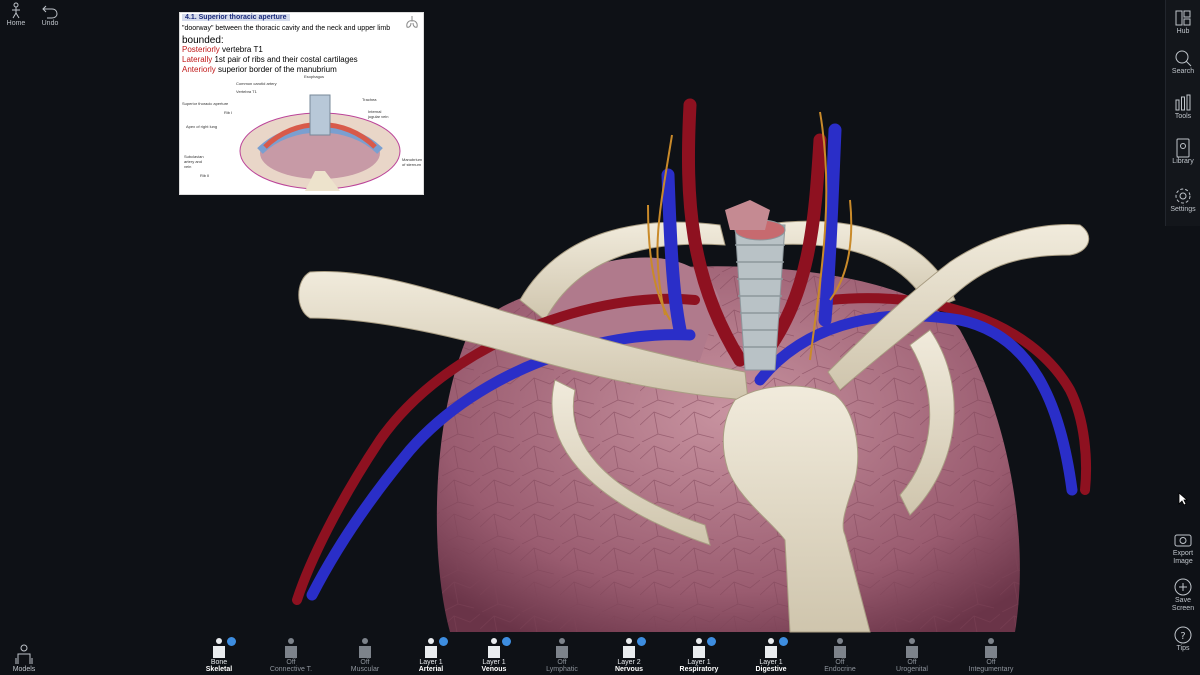 The image size is (1200, 675). I want to click on layer-button-2: Off Connective T., so click(291, 655).